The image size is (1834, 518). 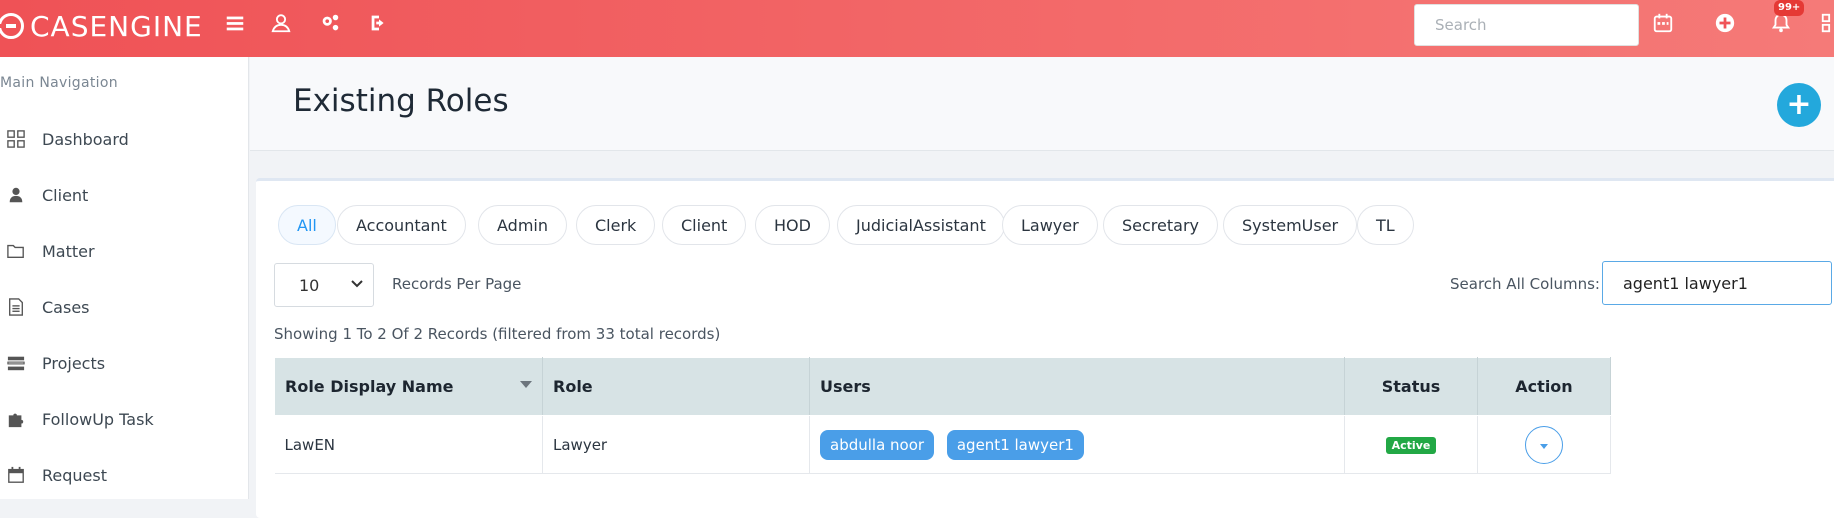 I want to click on menu-icon, so click(x=235, y=23).